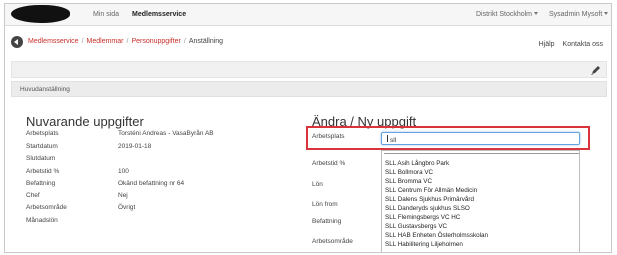 This screenshot has height=255, width=617. What do you see at coordinates (166, 133) in the screenshot?
I see `info-value: Torsténi Andreas - VasaByrån AB` at bounding box center [166, 133].